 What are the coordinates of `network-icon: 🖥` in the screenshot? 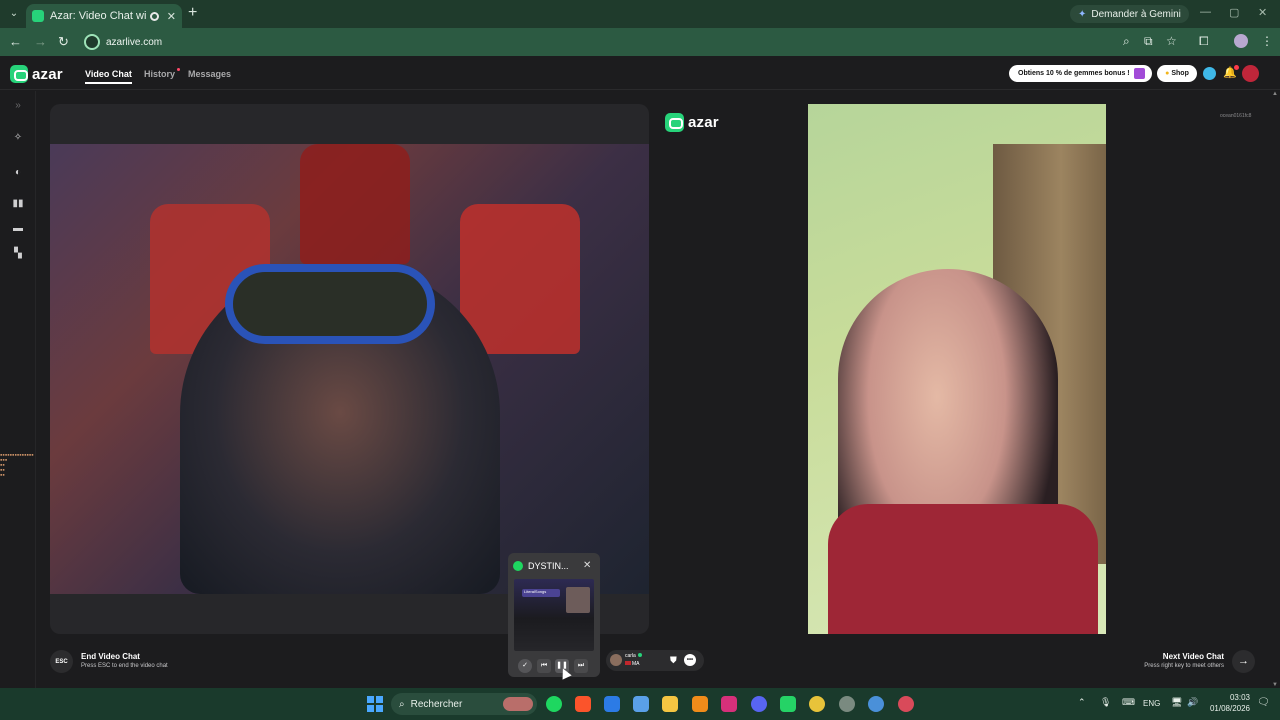 It's located at (1176, 702).